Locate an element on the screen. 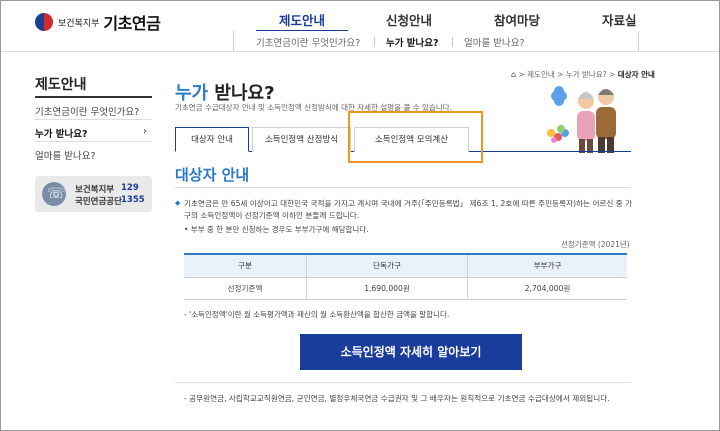 The image size is (720, 431). table-header: 부부가구 is located at coordinates (547, 265).